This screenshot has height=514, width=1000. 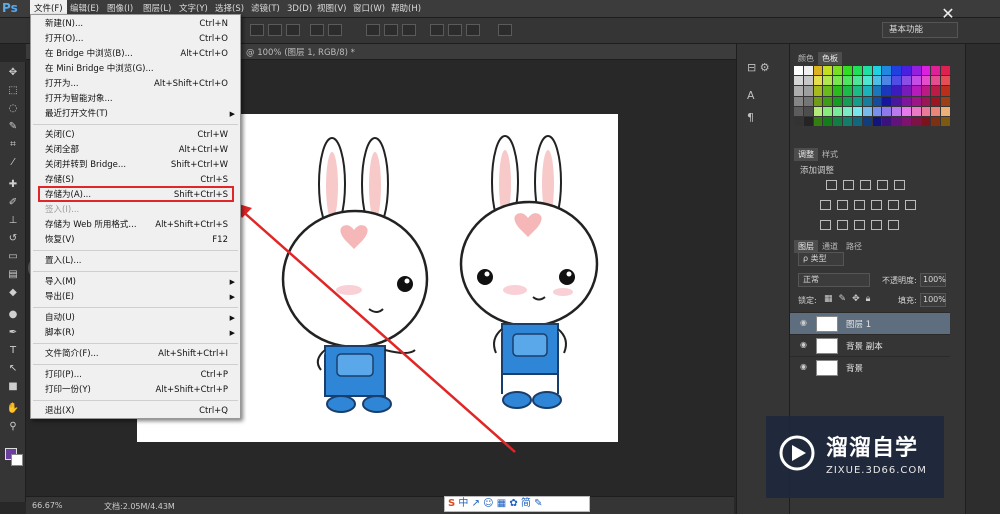 I want to click on file-menu-item: 关闭并转到 Bridge... Shift+Ctrl+W, so click(x=135, y=165).